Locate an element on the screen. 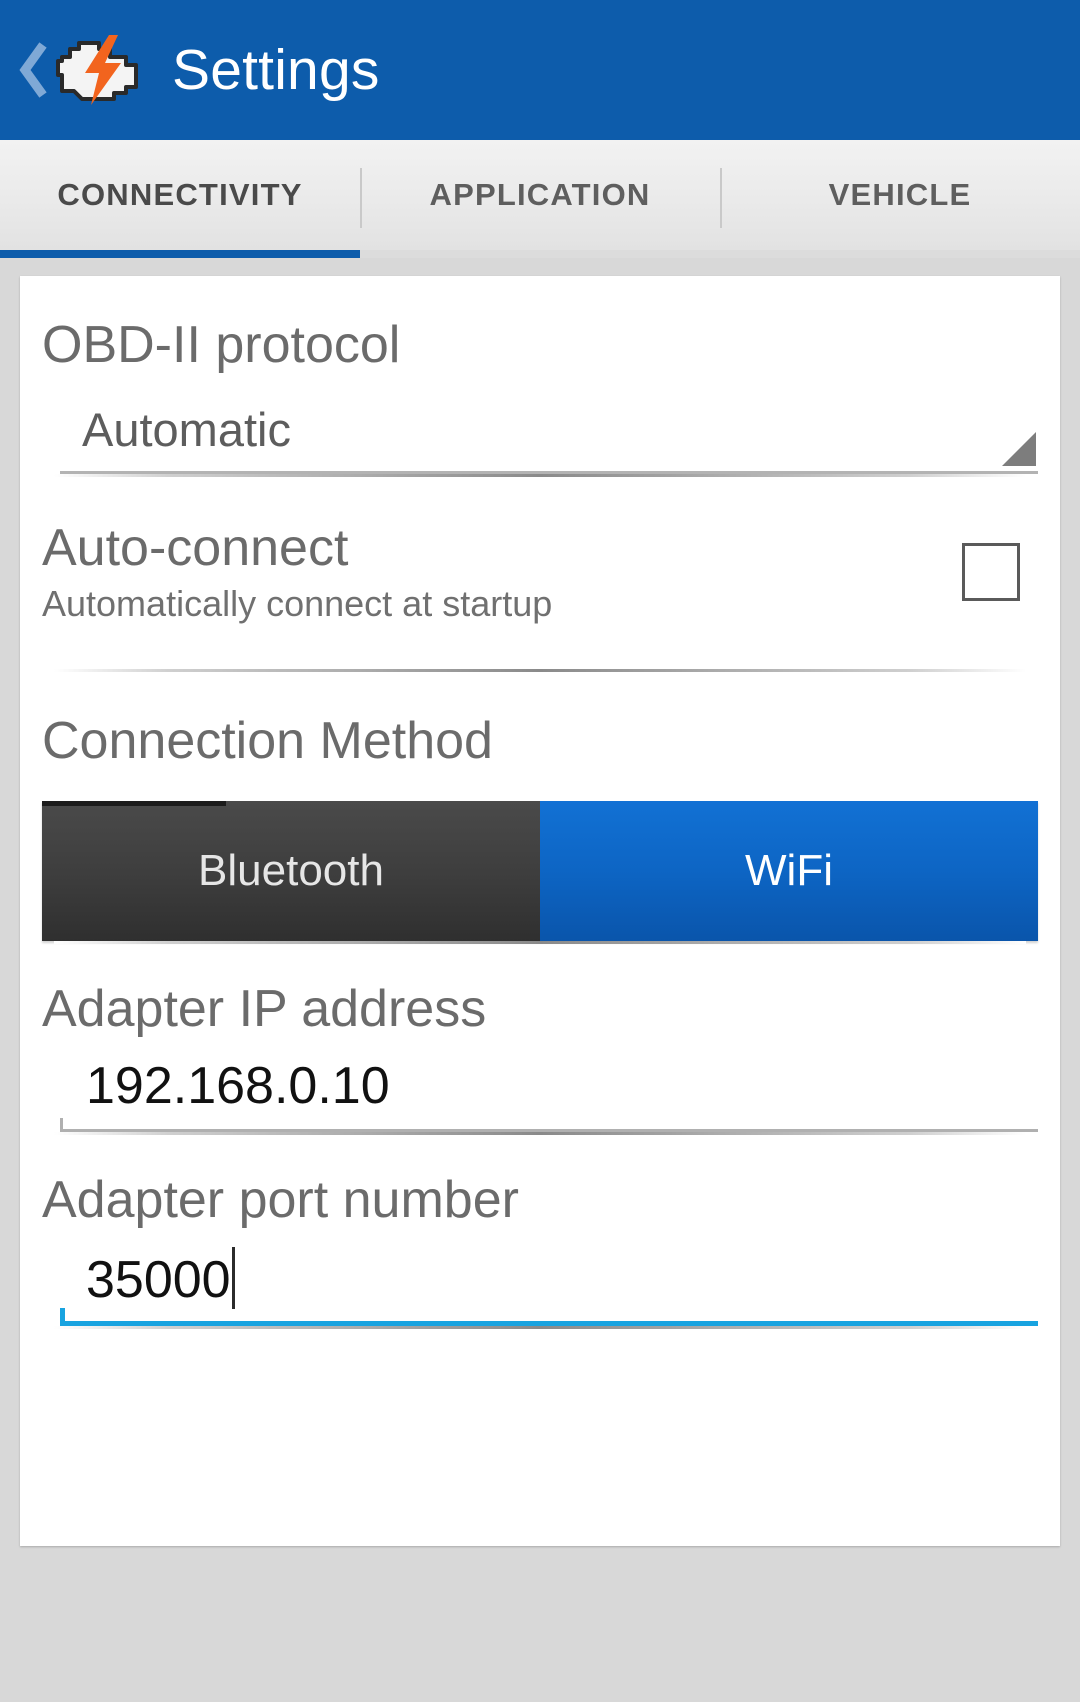  auto-connect-title: Auto-connect is located at coordinates (195, 548).